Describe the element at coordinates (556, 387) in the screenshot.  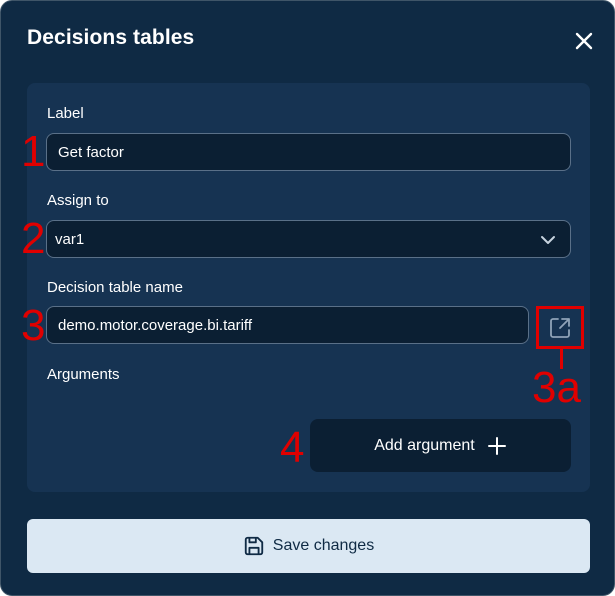
I see `annotation-marker-3a: 3a` at that location.